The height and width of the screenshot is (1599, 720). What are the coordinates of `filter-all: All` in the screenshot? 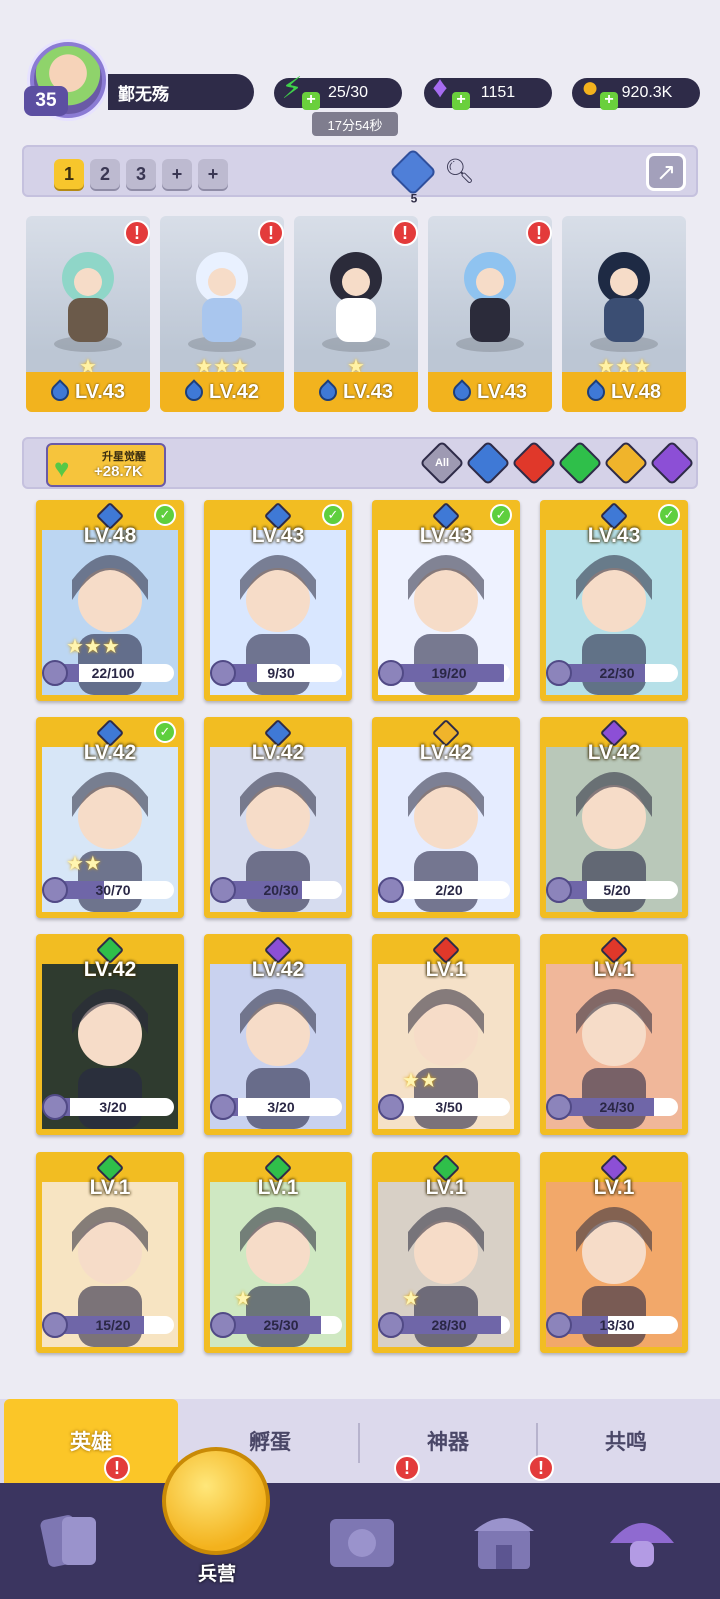 It's located at (442, 463).